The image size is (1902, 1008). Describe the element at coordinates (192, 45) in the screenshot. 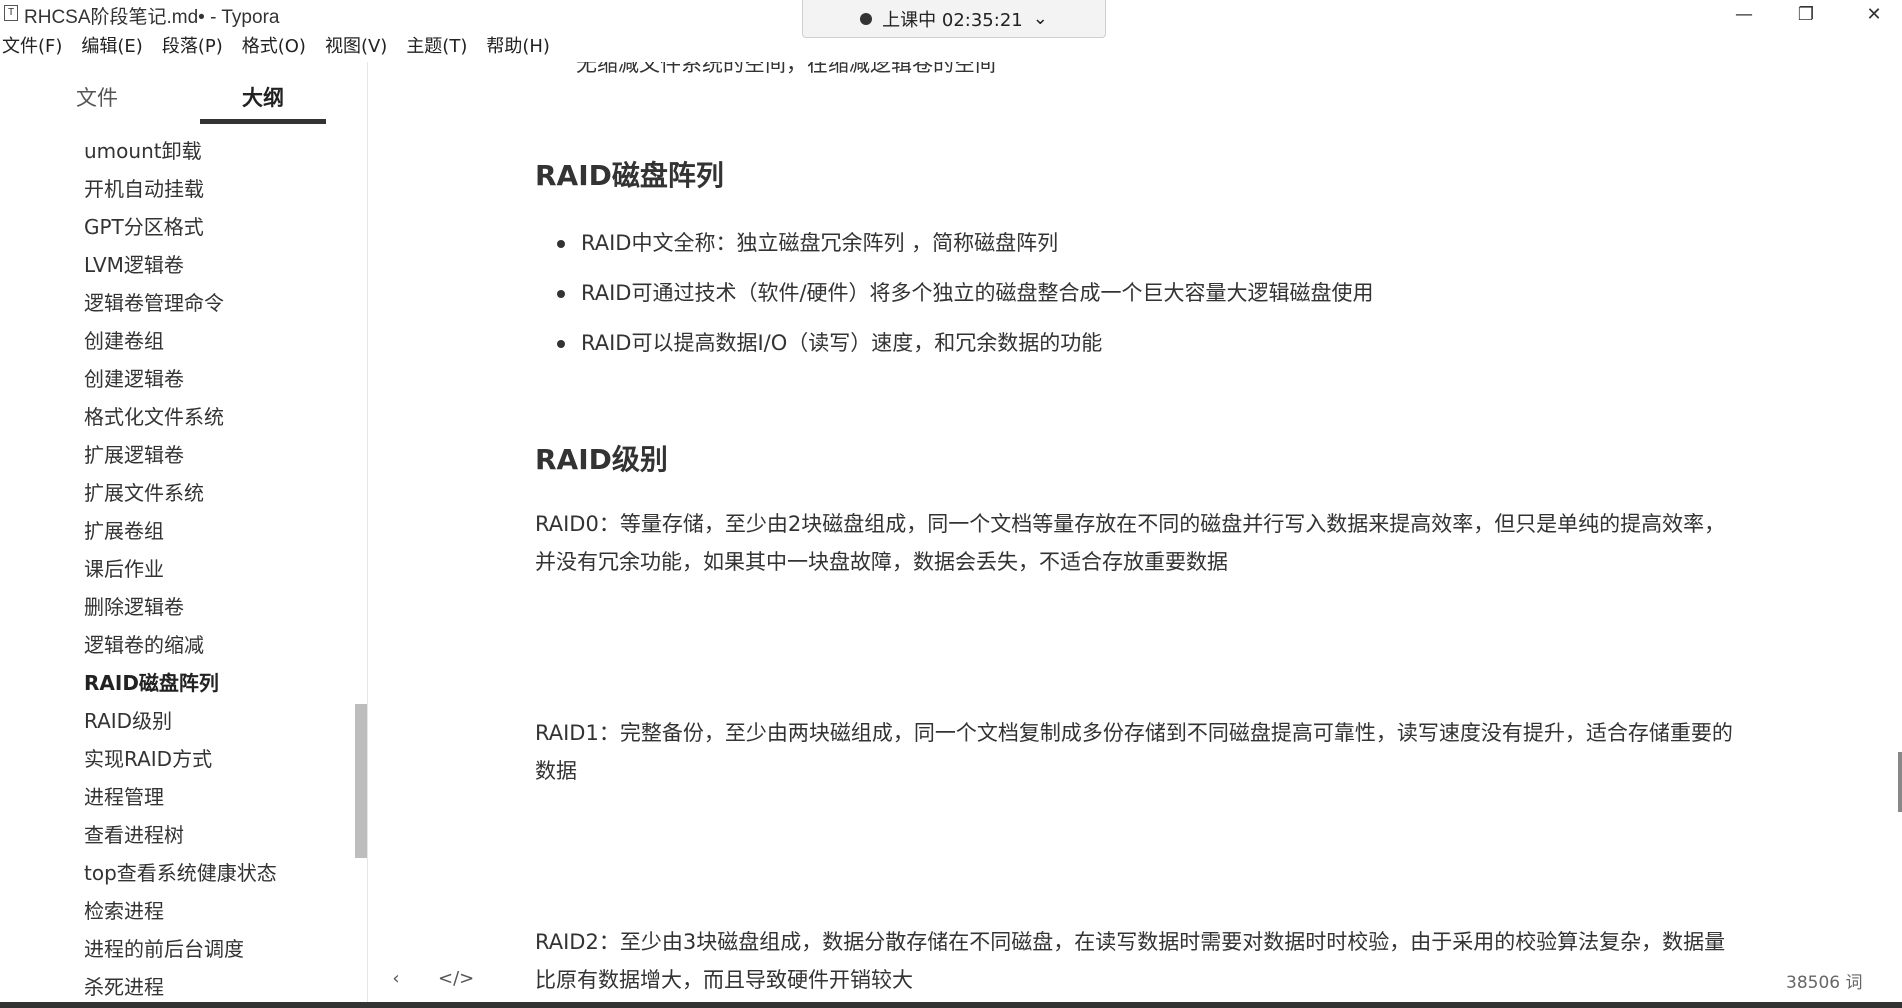

I see `menu-paragraph: 段落(P)` at that location.